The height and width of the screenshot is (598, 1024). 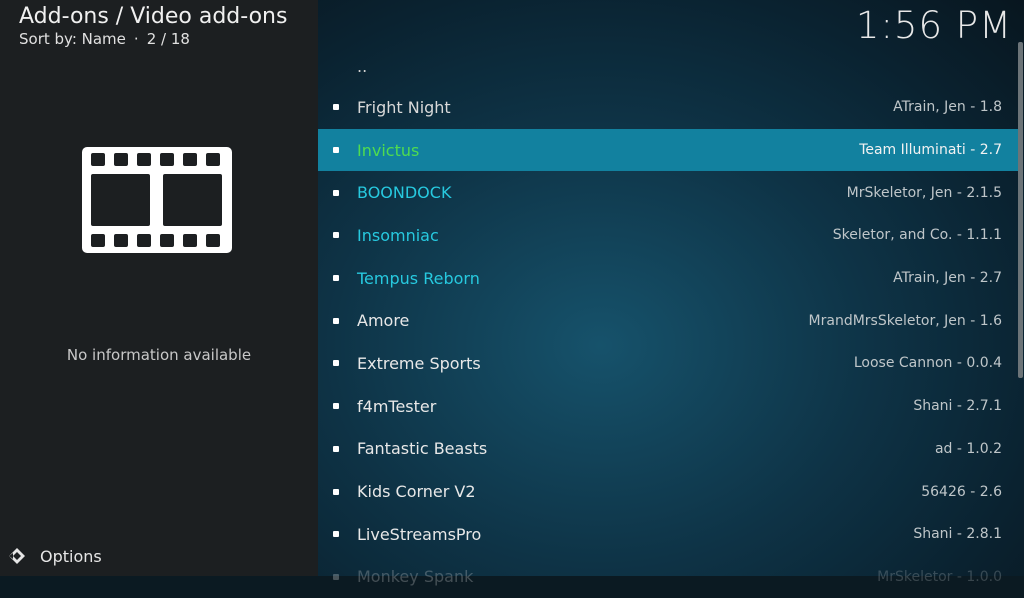 What do you see at coordinates (404, 193) in the screenshot?
I see `addon-name: BOONDOCK` at bounding box center [404, 193].